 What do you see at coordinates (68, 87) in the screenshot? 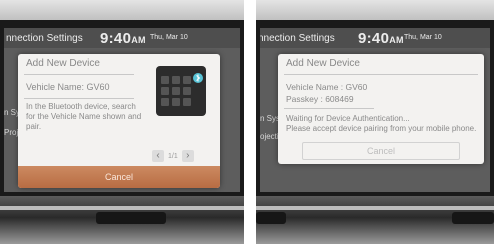
I see `vehicle-name: Vehicle Name: GV60` at bounding box center [68, 87].